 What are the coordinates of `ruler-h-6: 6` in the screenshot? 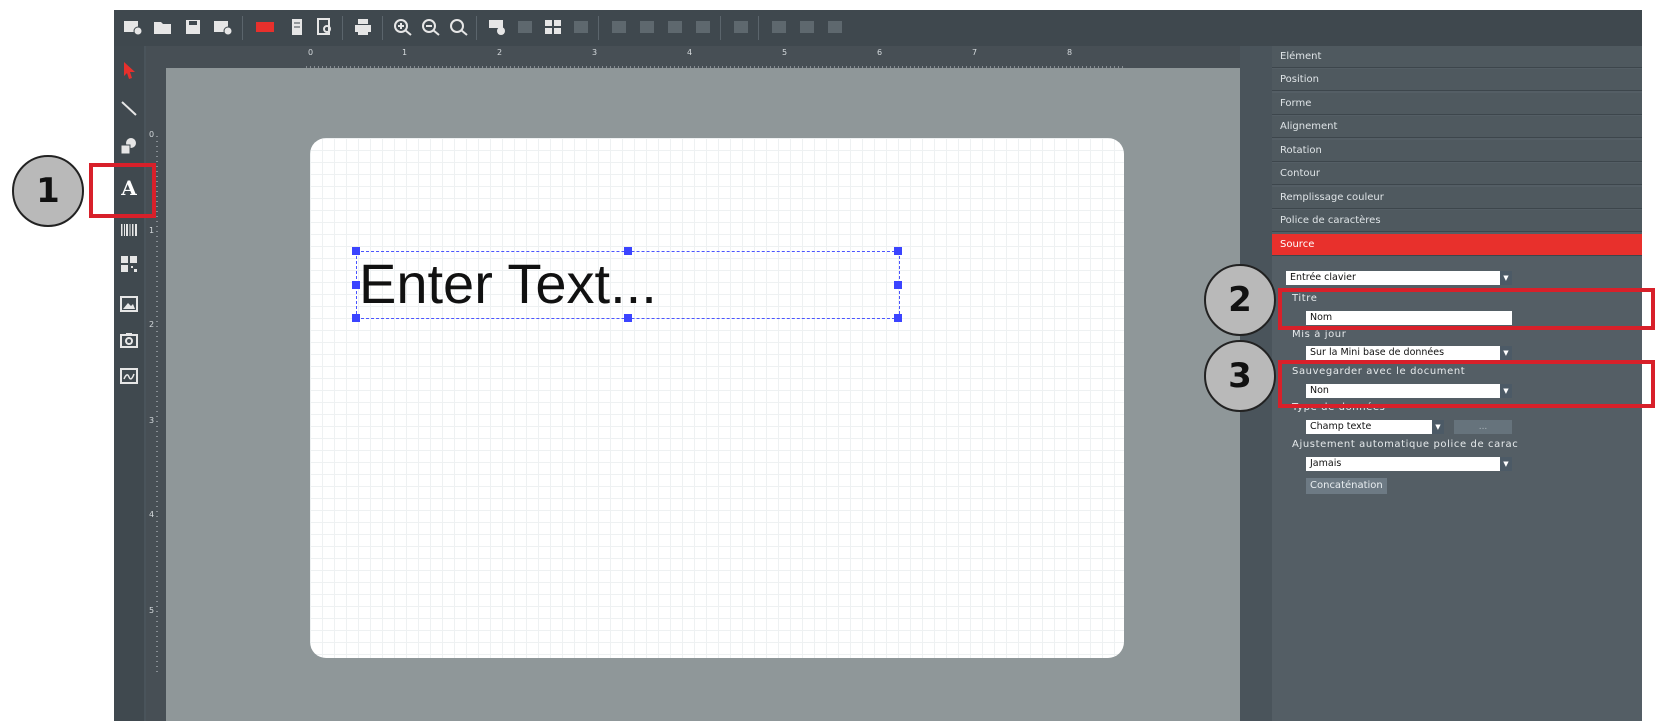 It's located at (880, 52).